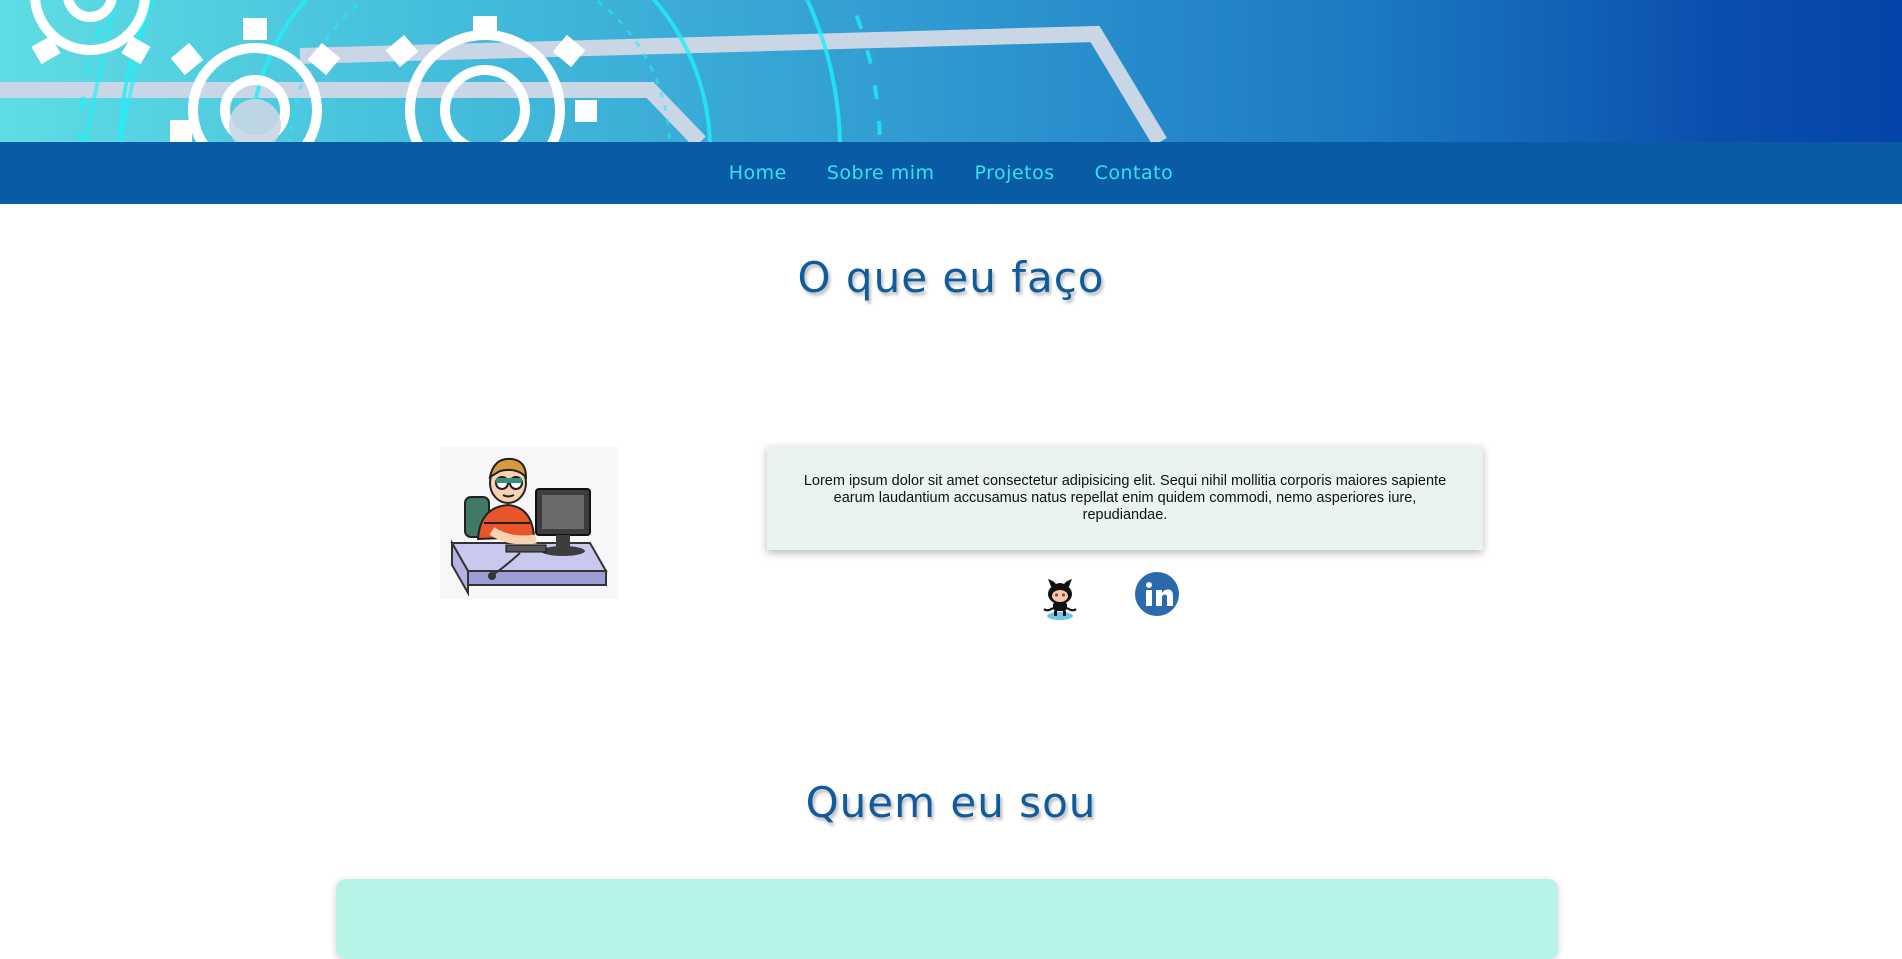 The width and height of the screenshot is (1902, 959). What do you see at coordinates (1134, 173) in the screenshot?
I see `nav-link-contato: Contato` at bounding box center [1134, 173].